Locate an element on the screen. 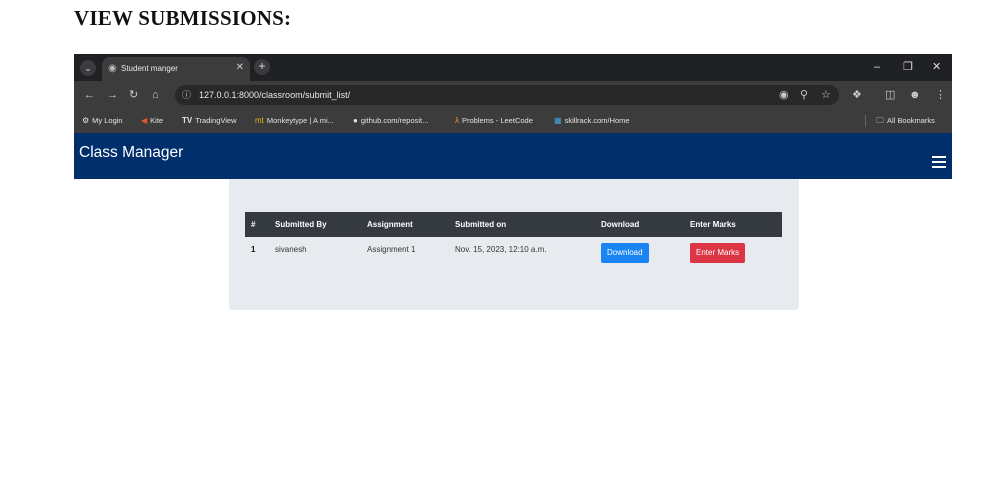 This screenshot has height=499, width=990. column-header: Enter Marks is located at coordinates (713, 224).